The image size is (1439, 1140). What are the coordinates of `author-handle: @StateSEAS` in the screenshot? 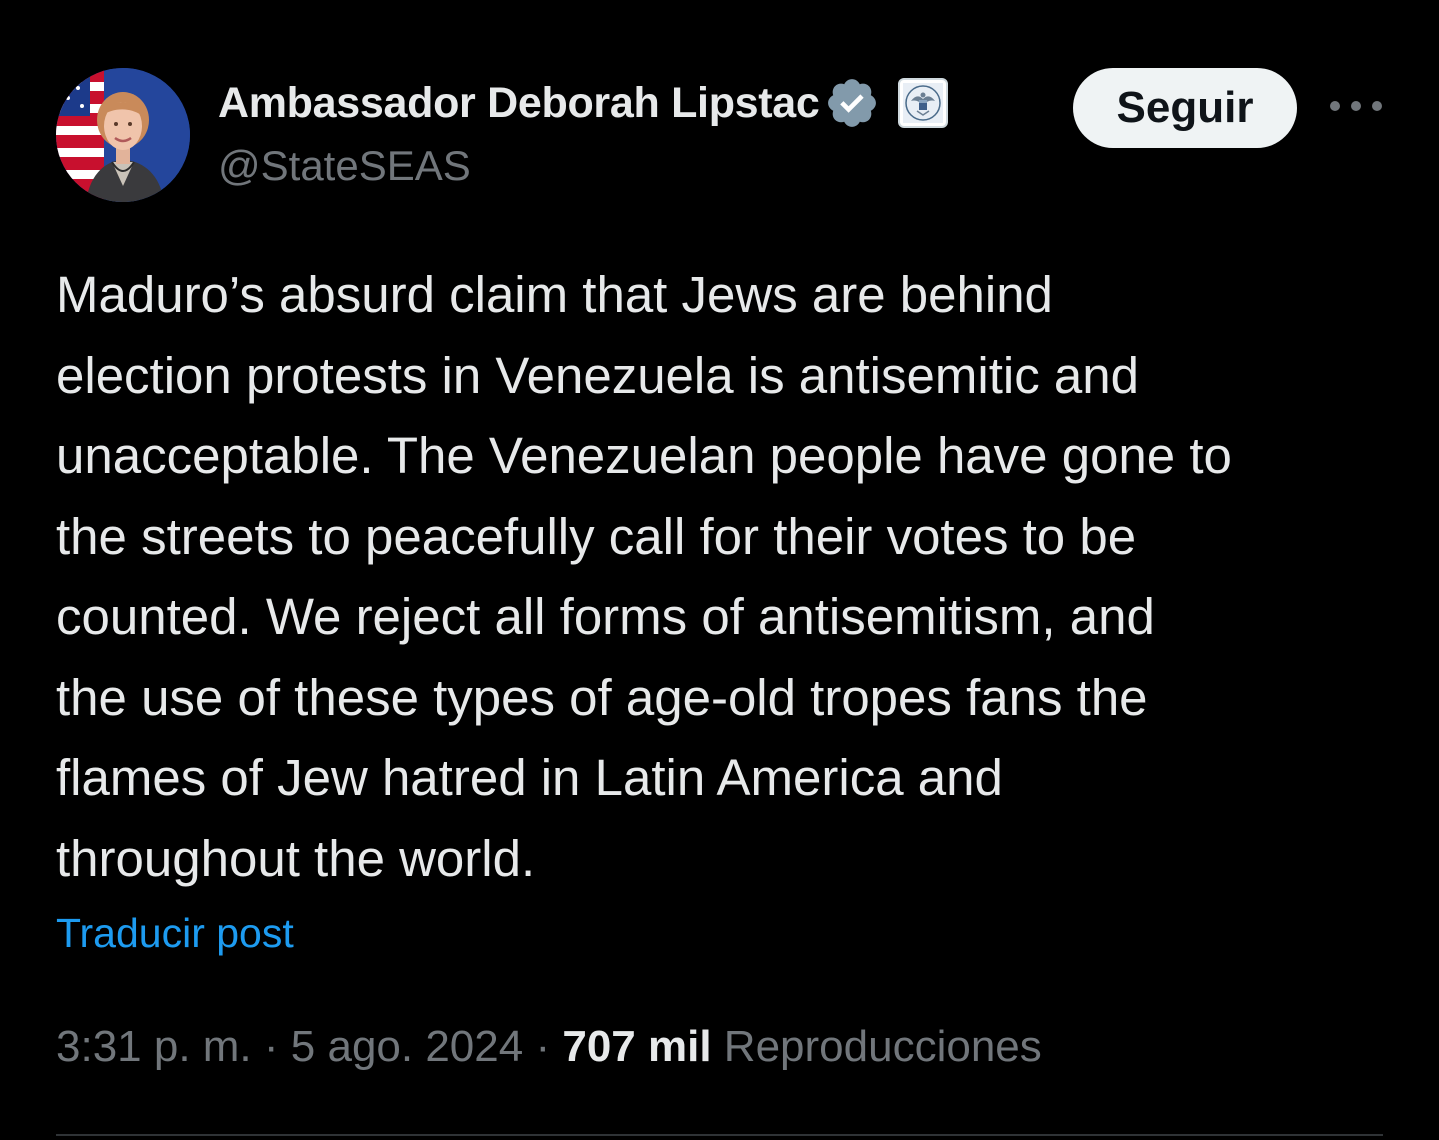 It's located at (344, 166).